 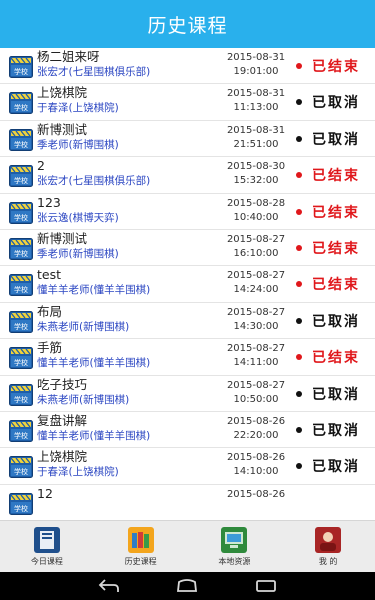 What do you see at coordinates (140, 561) in the screenshot?
I see `tab-label: 历史课程` at bounding box center [140, 561].